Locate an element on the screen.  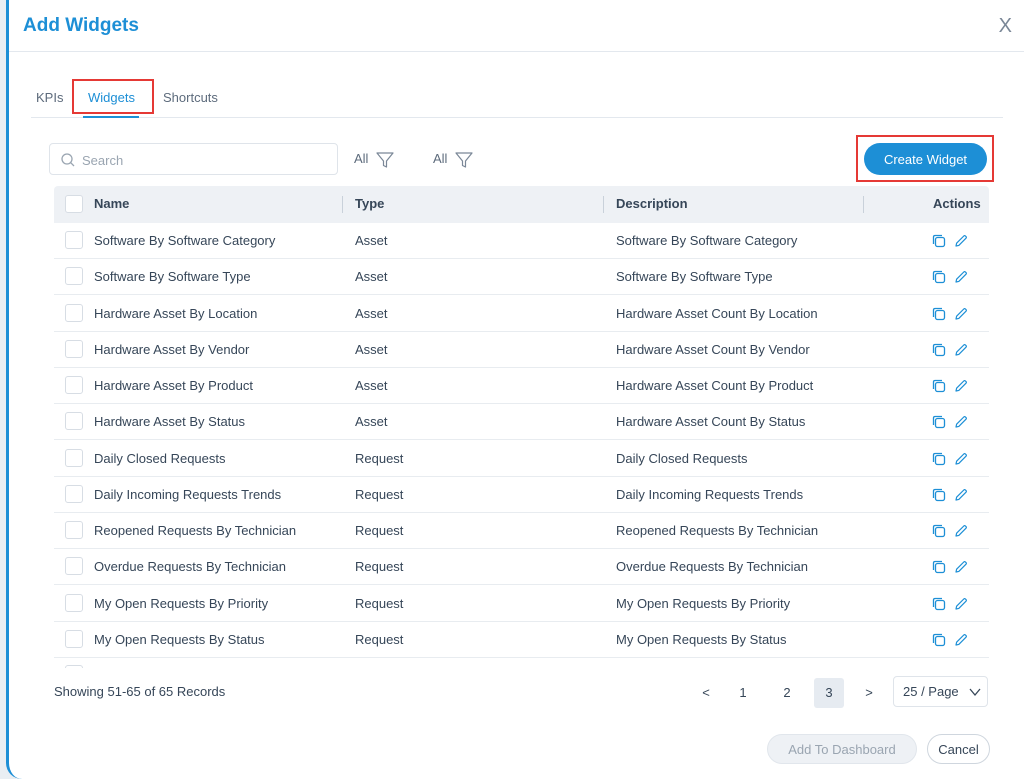
widget-description: Hardware Asset Count By Location is located at coordinates (717, 313).